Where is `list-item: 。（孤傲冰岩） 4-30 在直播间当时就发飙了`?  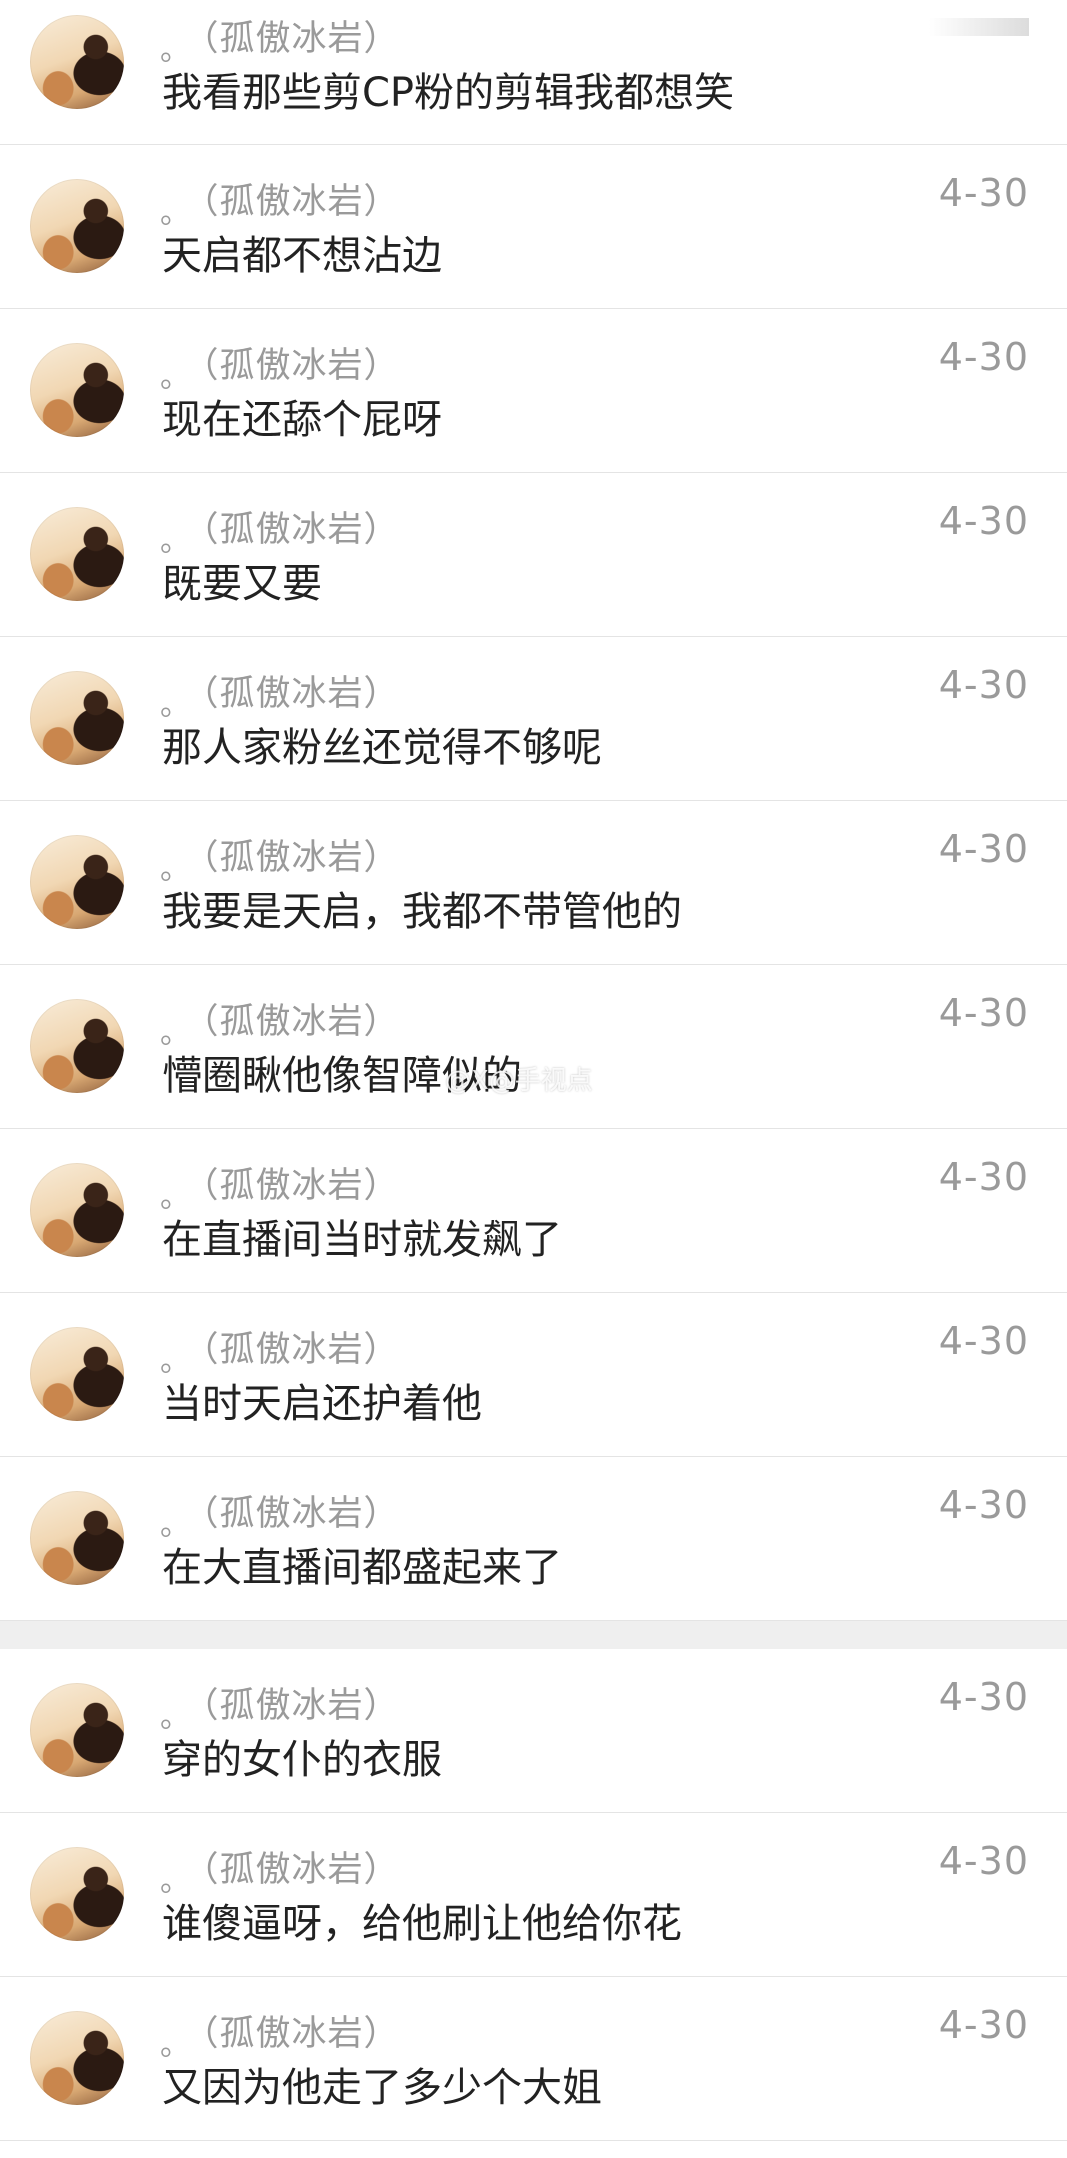 list-item: 。（孤傲冰岩） 4-30 在直播间当时就发飙了 is located at coordinates (533, 1211).